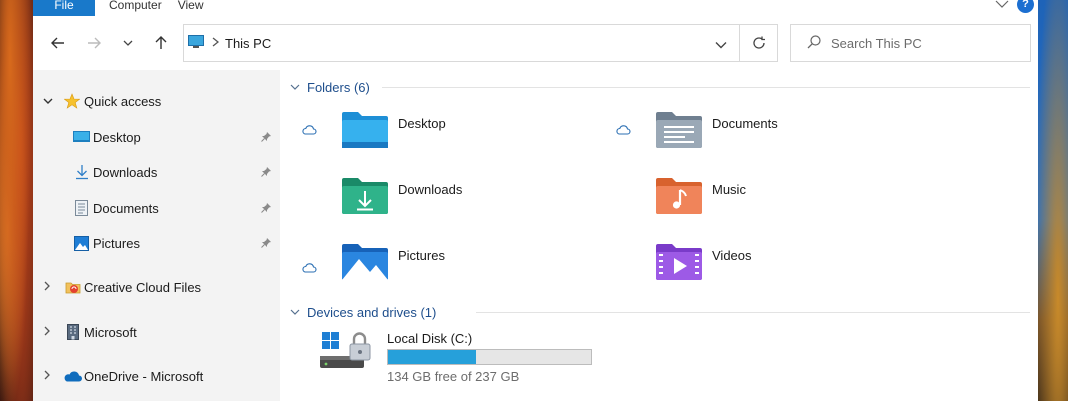 Image resolution: width=1068 pixels, height=401 pixels. Describe the element at coordinates (72, 376) in the screenshot. I see `onedrive-icon` at that location.